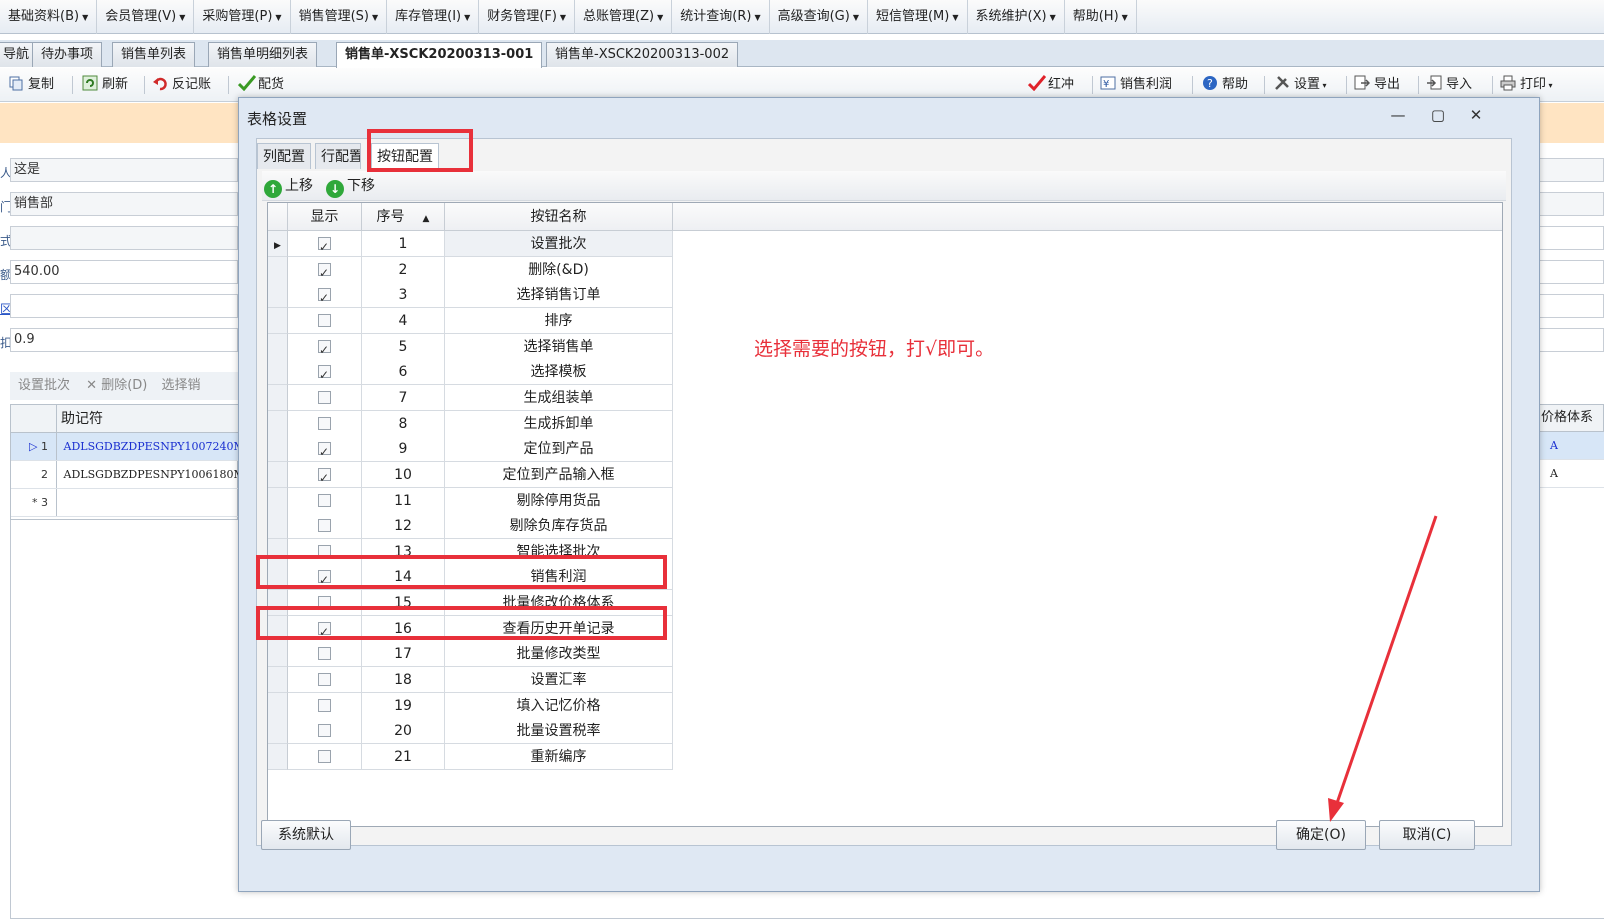 The width and height of the screenshot is (1604, 924). I want to click on settings-button: 设置 ▾, so click(1300, 85).